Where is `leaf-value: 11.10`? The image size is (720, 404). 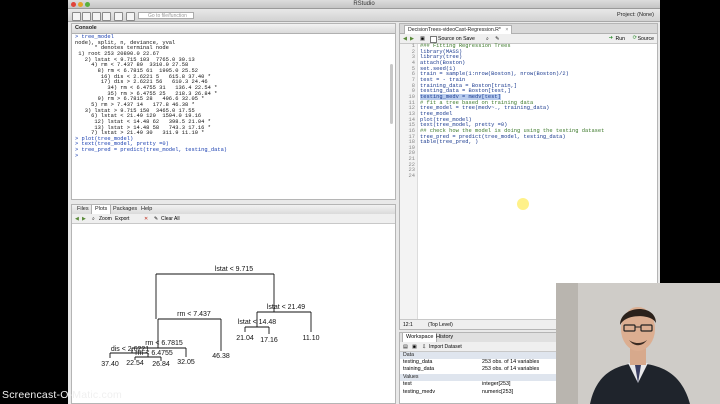
leaf-value: 11.10 is located at coordinates (311, 338).